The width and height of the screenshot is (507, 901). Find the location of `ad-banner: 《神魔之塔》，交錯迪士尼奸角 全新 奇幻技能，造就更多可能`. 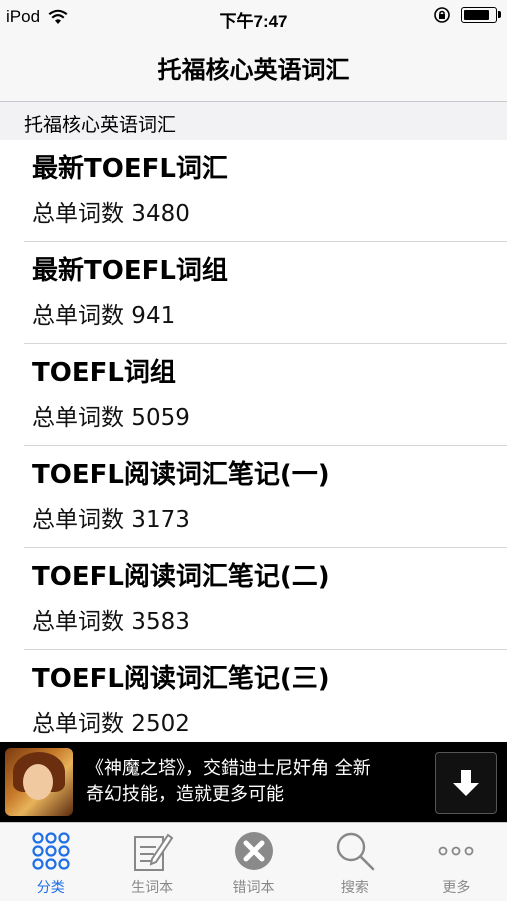

ad-banner: 《神魔之塔》，交錯迪士尼奸角 全新 奇幻技能，造就更多可能 is located at coordinates (253, 782).